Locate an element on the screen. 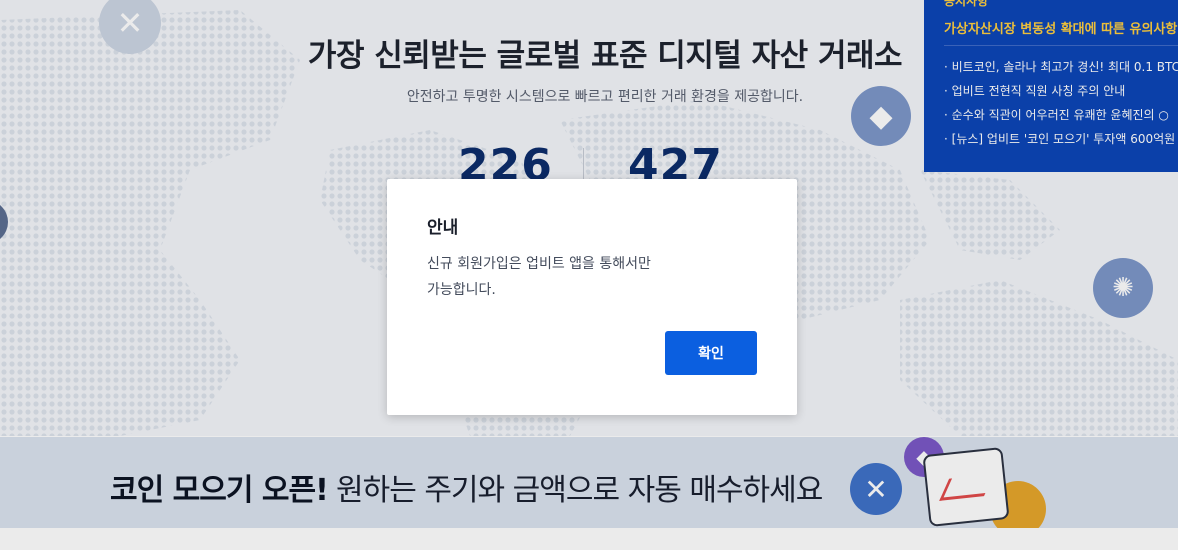 The image size is (1178, 550). confirm-button: 확인 is located at coordinates (711, 353).